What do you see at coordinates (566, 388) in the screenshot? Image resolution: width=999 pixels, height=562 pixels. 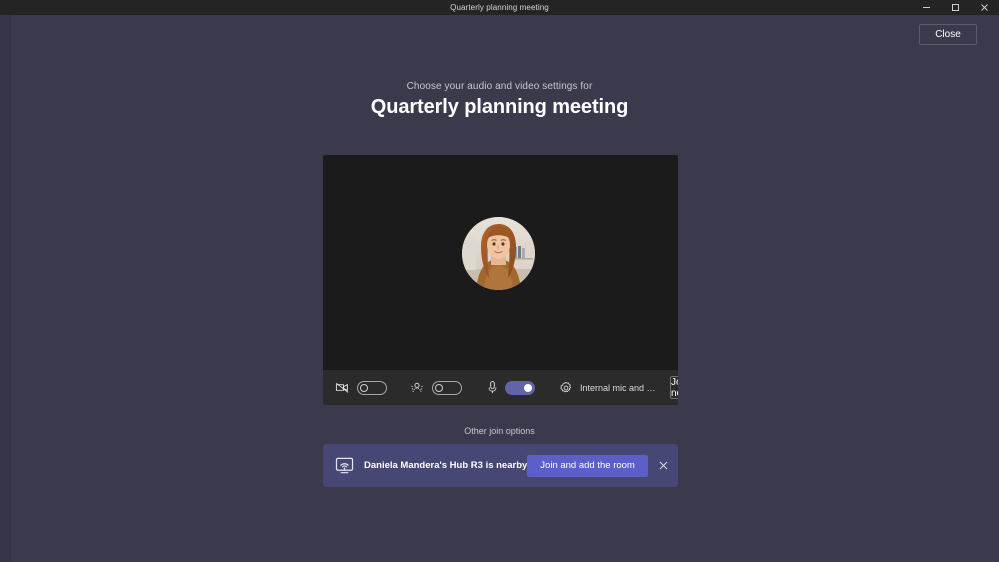 I see `settings-gear-icon` at bounding box center [566, 388].